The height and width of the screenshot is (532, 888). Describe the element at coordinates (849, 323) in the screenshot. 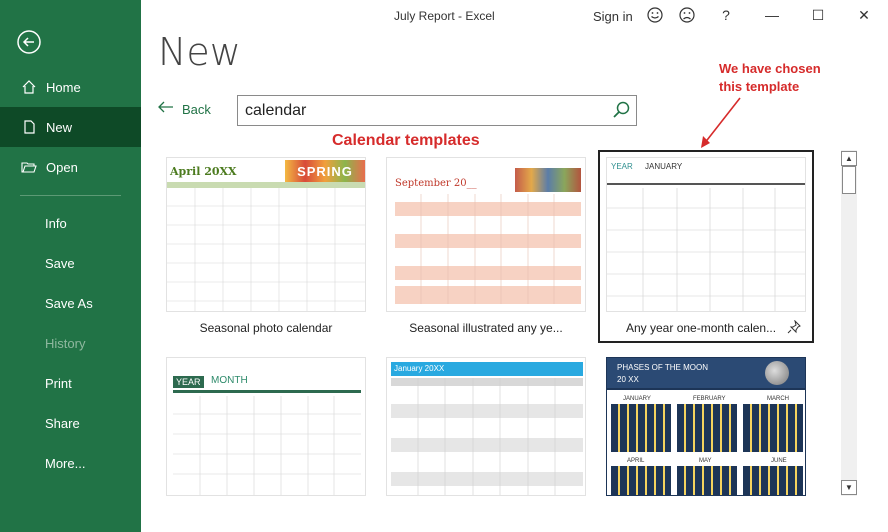

I see `scrollbar-track` at that location.